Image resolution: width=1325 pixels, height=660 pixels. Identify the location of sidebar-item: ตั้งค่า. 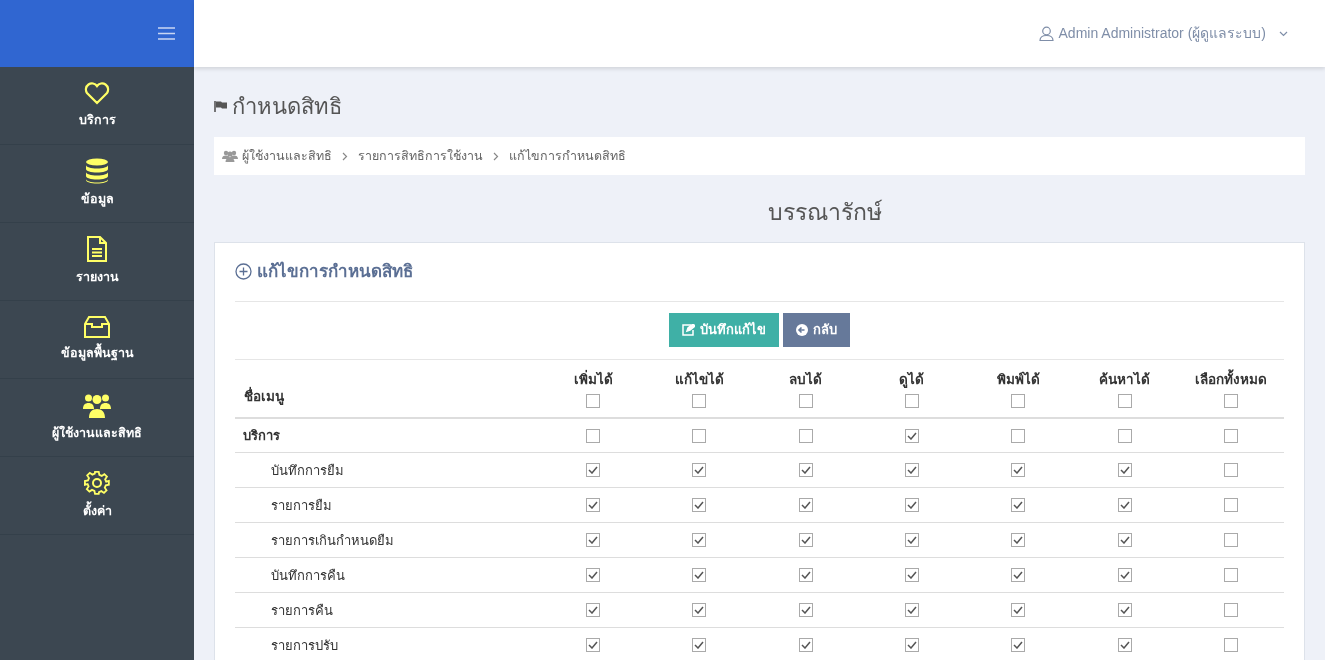
(97, 496).